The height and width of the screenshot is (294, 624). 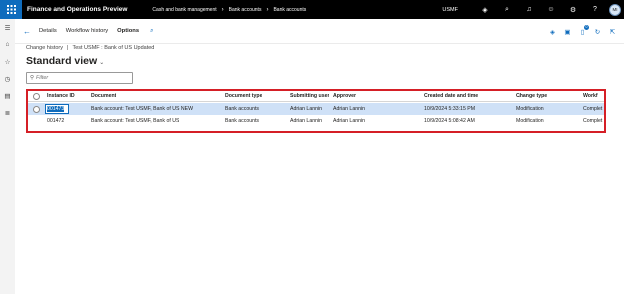 What do you see at coordinates (32, 78) in the screenshot?
I see `filter-icon: ⚲` at bounding box center [32, 78].